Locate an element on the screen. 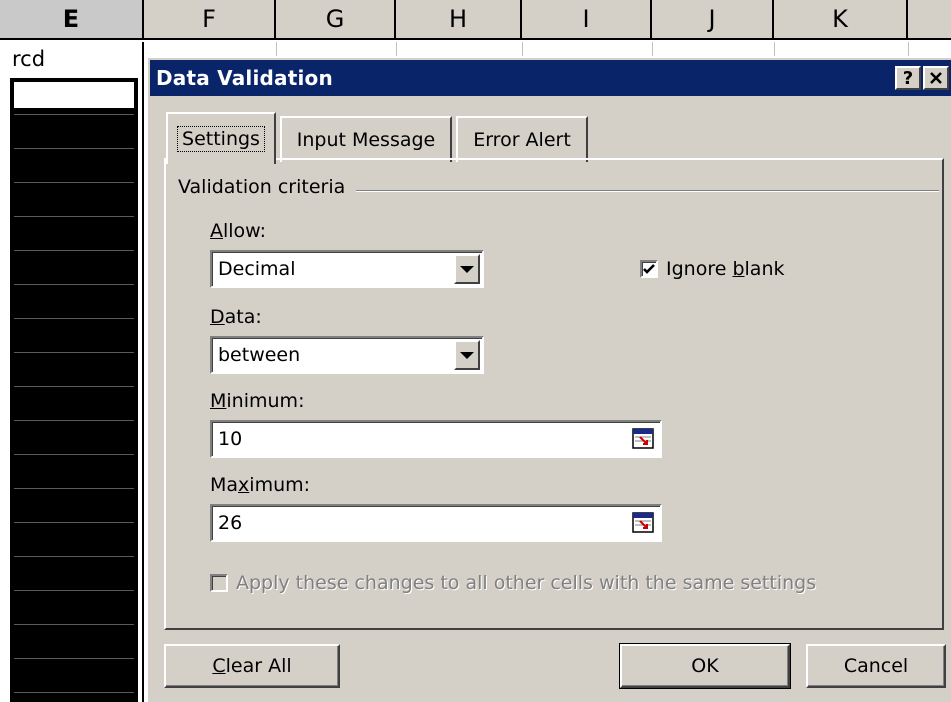  close-button is located at coordinates (936, 78).